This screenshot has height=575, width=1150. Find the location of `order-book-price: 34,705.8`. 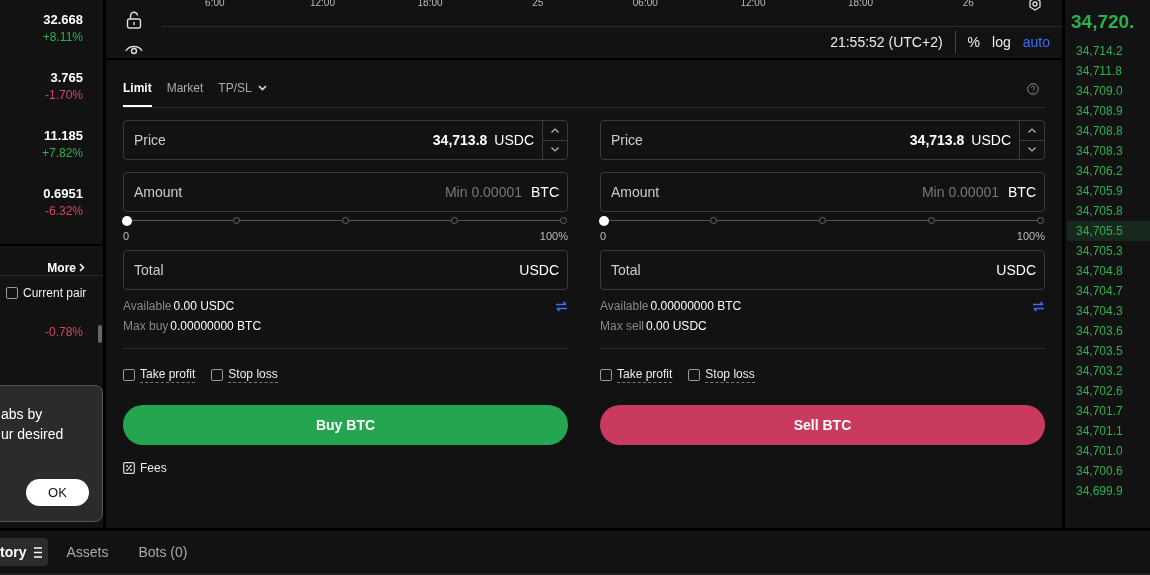

order-book-price: 34,705.8 is located at coordinates (1108, 211).